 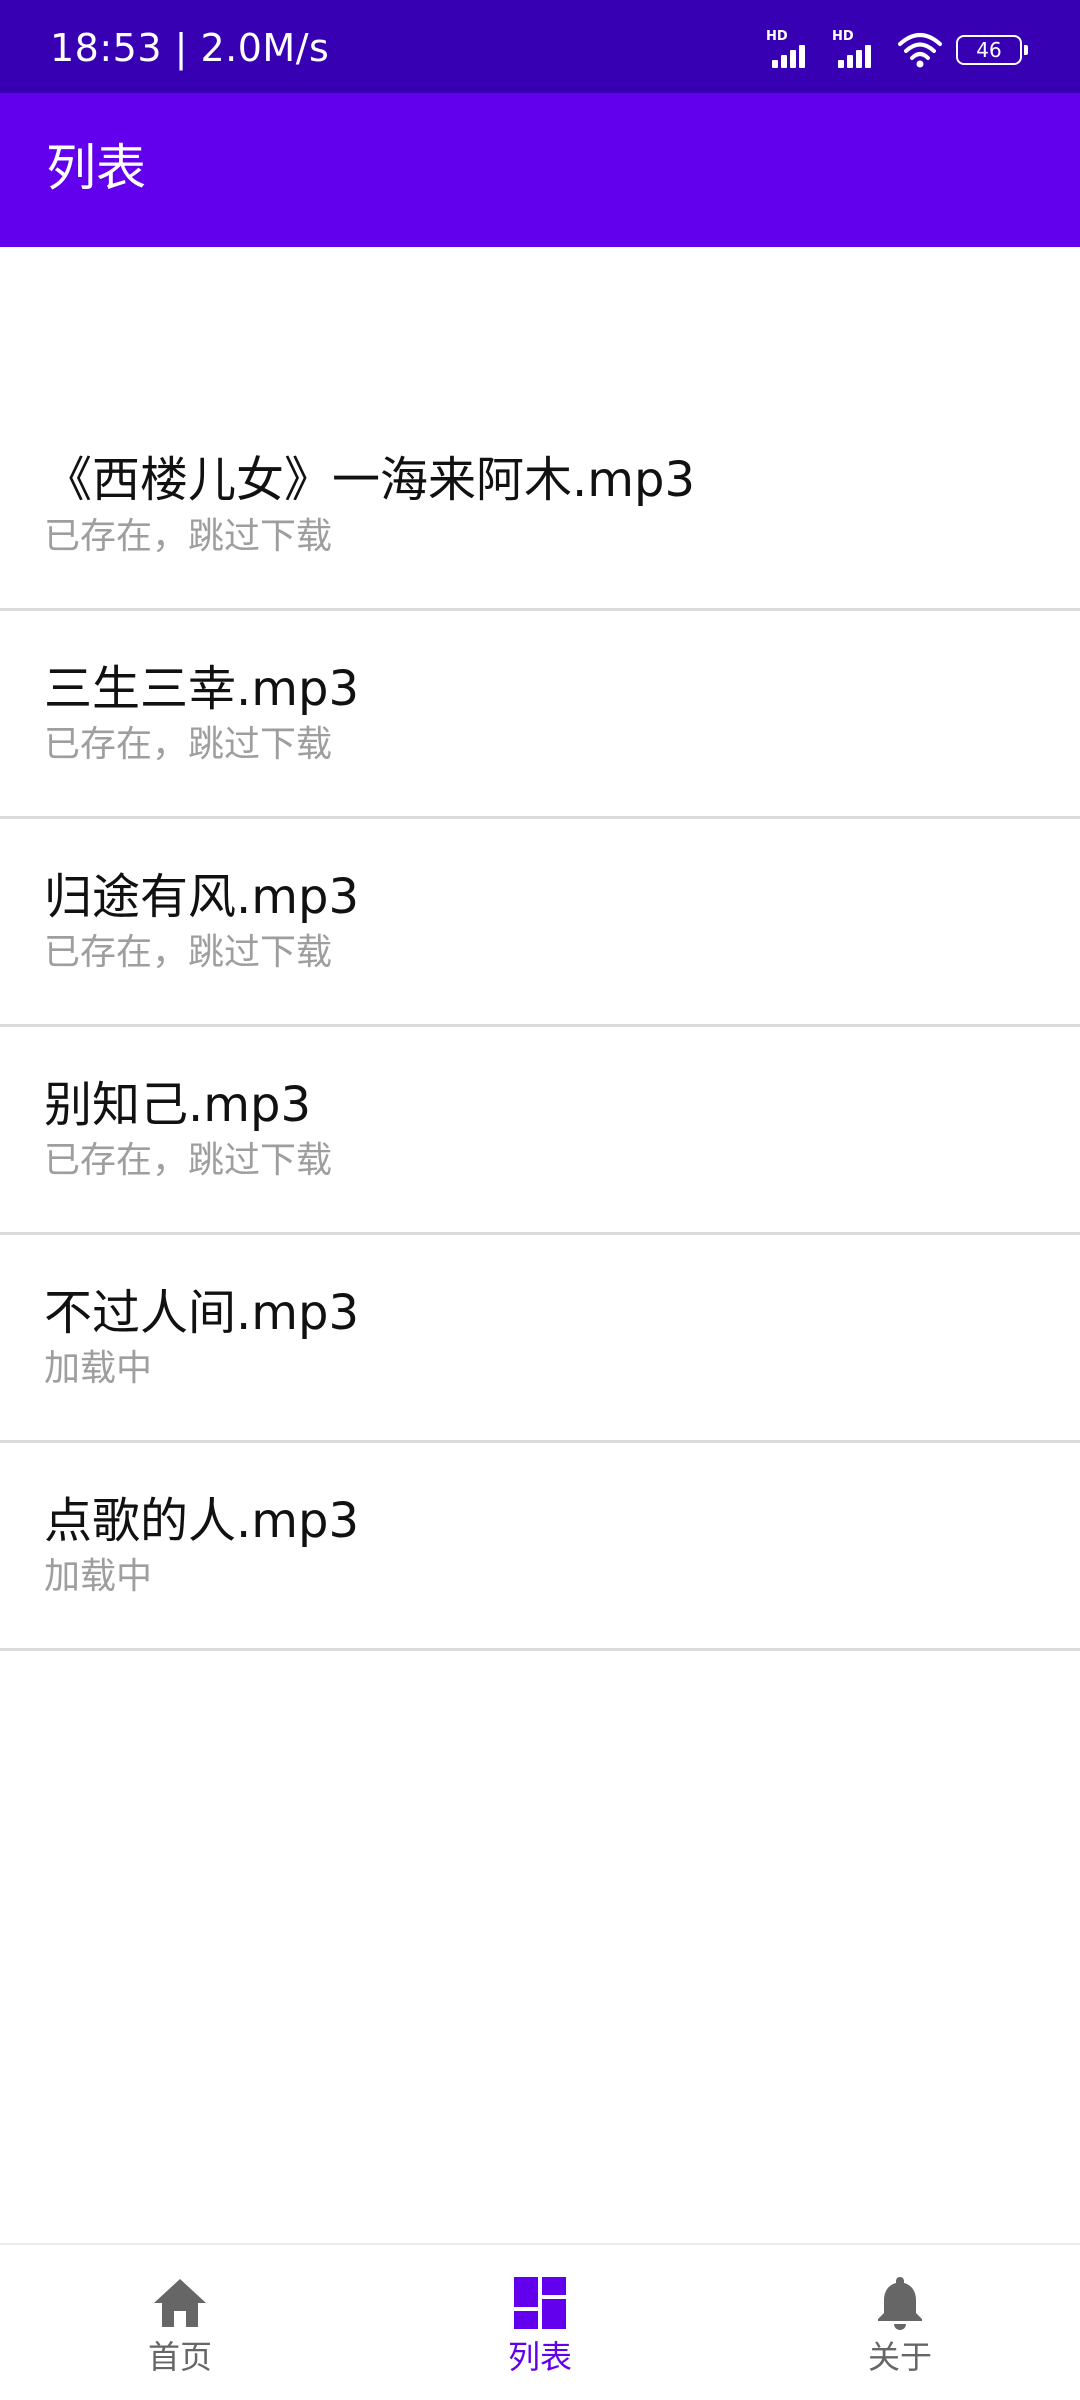 I want to click on song-title: 《西楼儿女》一海来阿木.mp3, so click(x=370, y=480).